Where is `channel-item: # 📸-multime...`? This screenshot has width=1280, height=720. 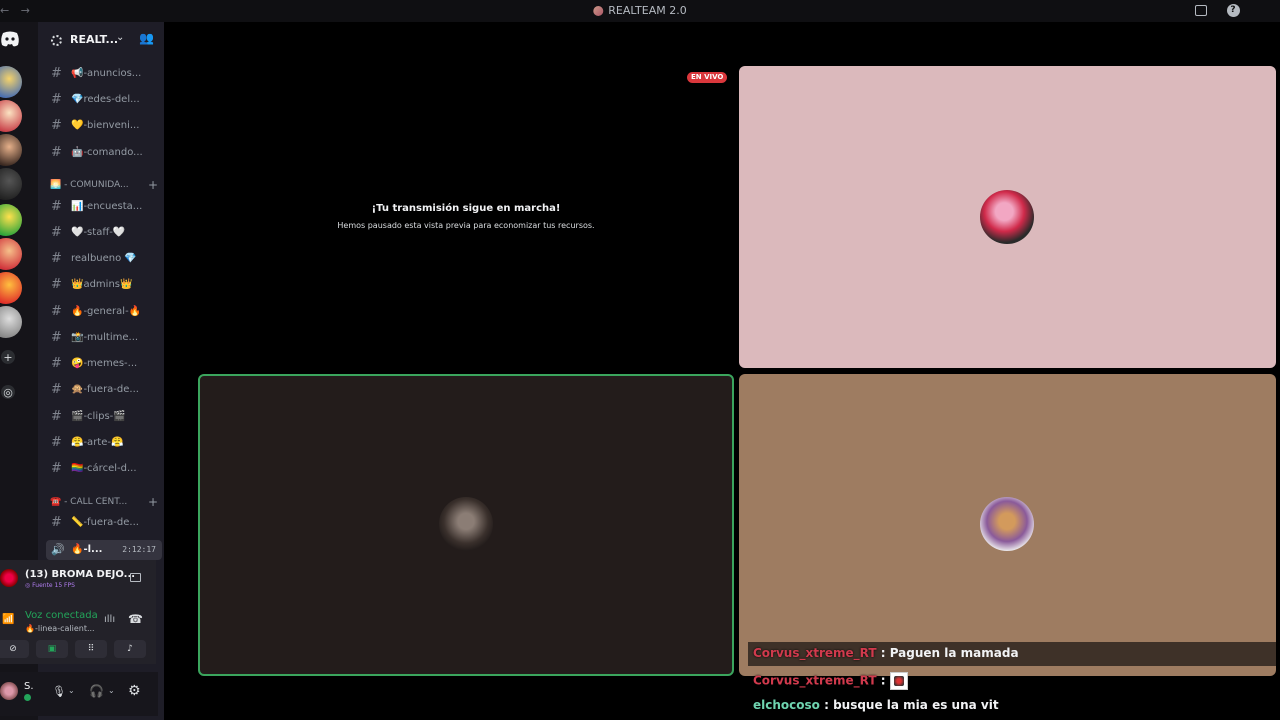
channel-item: # 📸-multime... is located at coordinates (104, 338).